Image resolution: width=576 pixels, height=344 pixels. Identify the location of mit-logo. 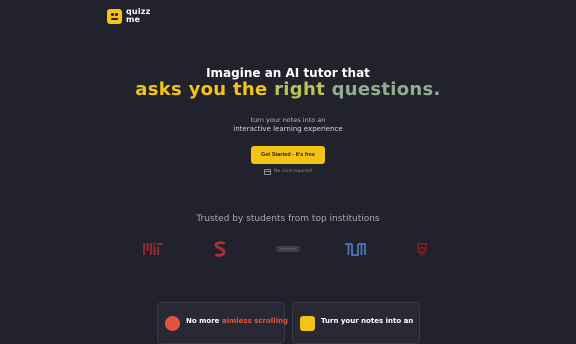
(153, 249).